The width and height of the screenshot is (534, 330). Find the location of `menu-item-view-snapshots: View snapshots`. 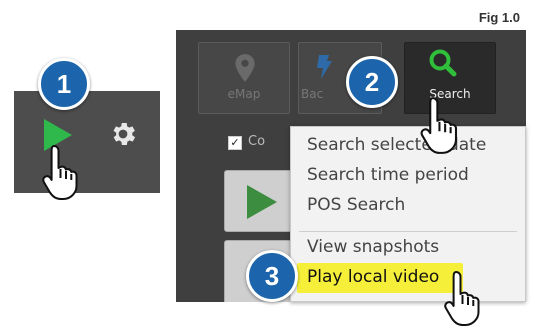

menu-item-view-snapshots: View snapshots is located at coordinates (373, 247).